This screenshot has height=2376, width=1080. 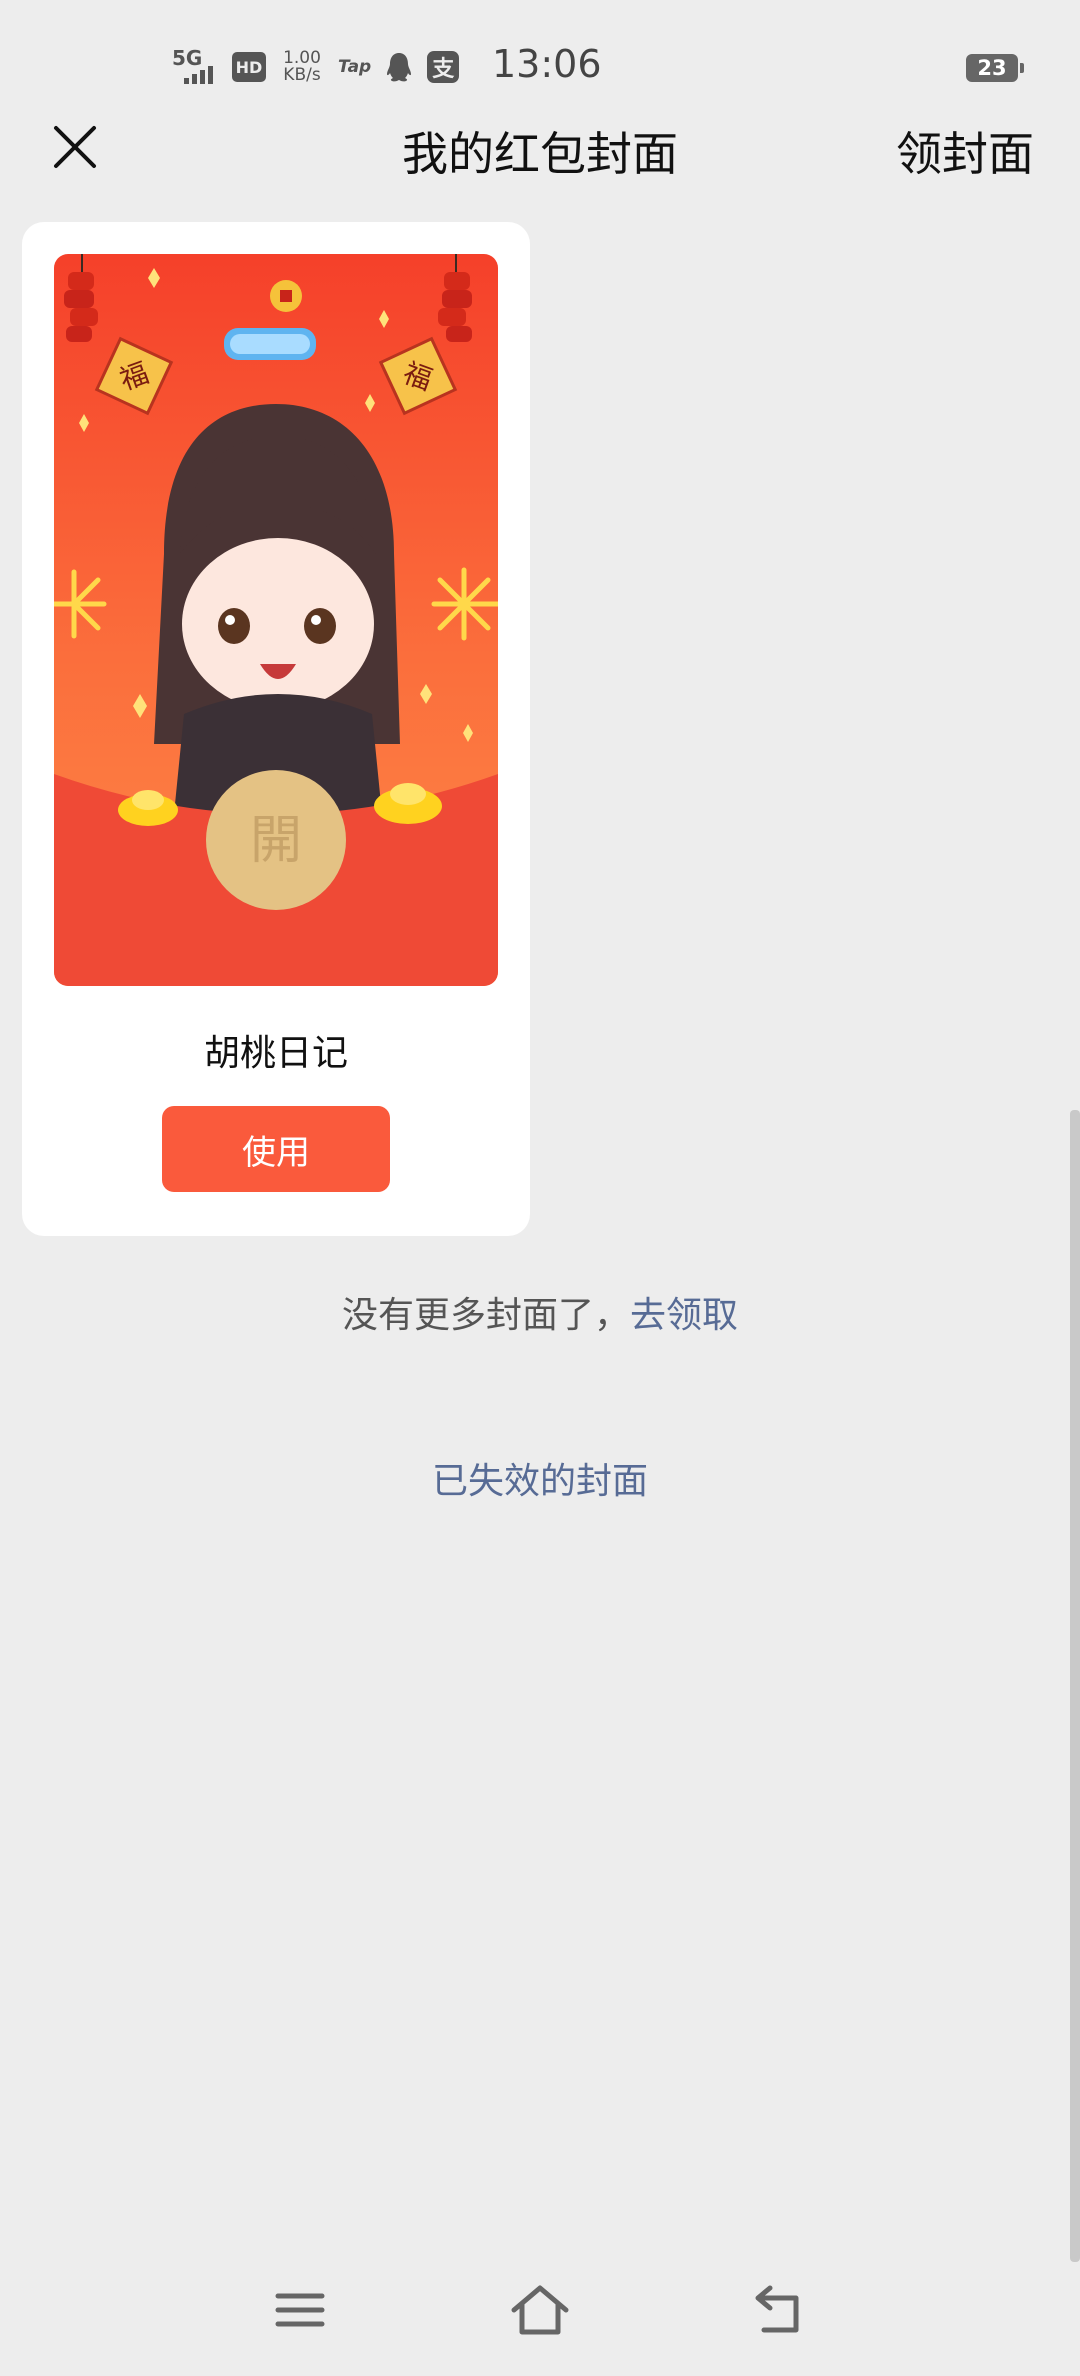 I want to click on taptap-icon: Tap, so click(x=355, y=67).